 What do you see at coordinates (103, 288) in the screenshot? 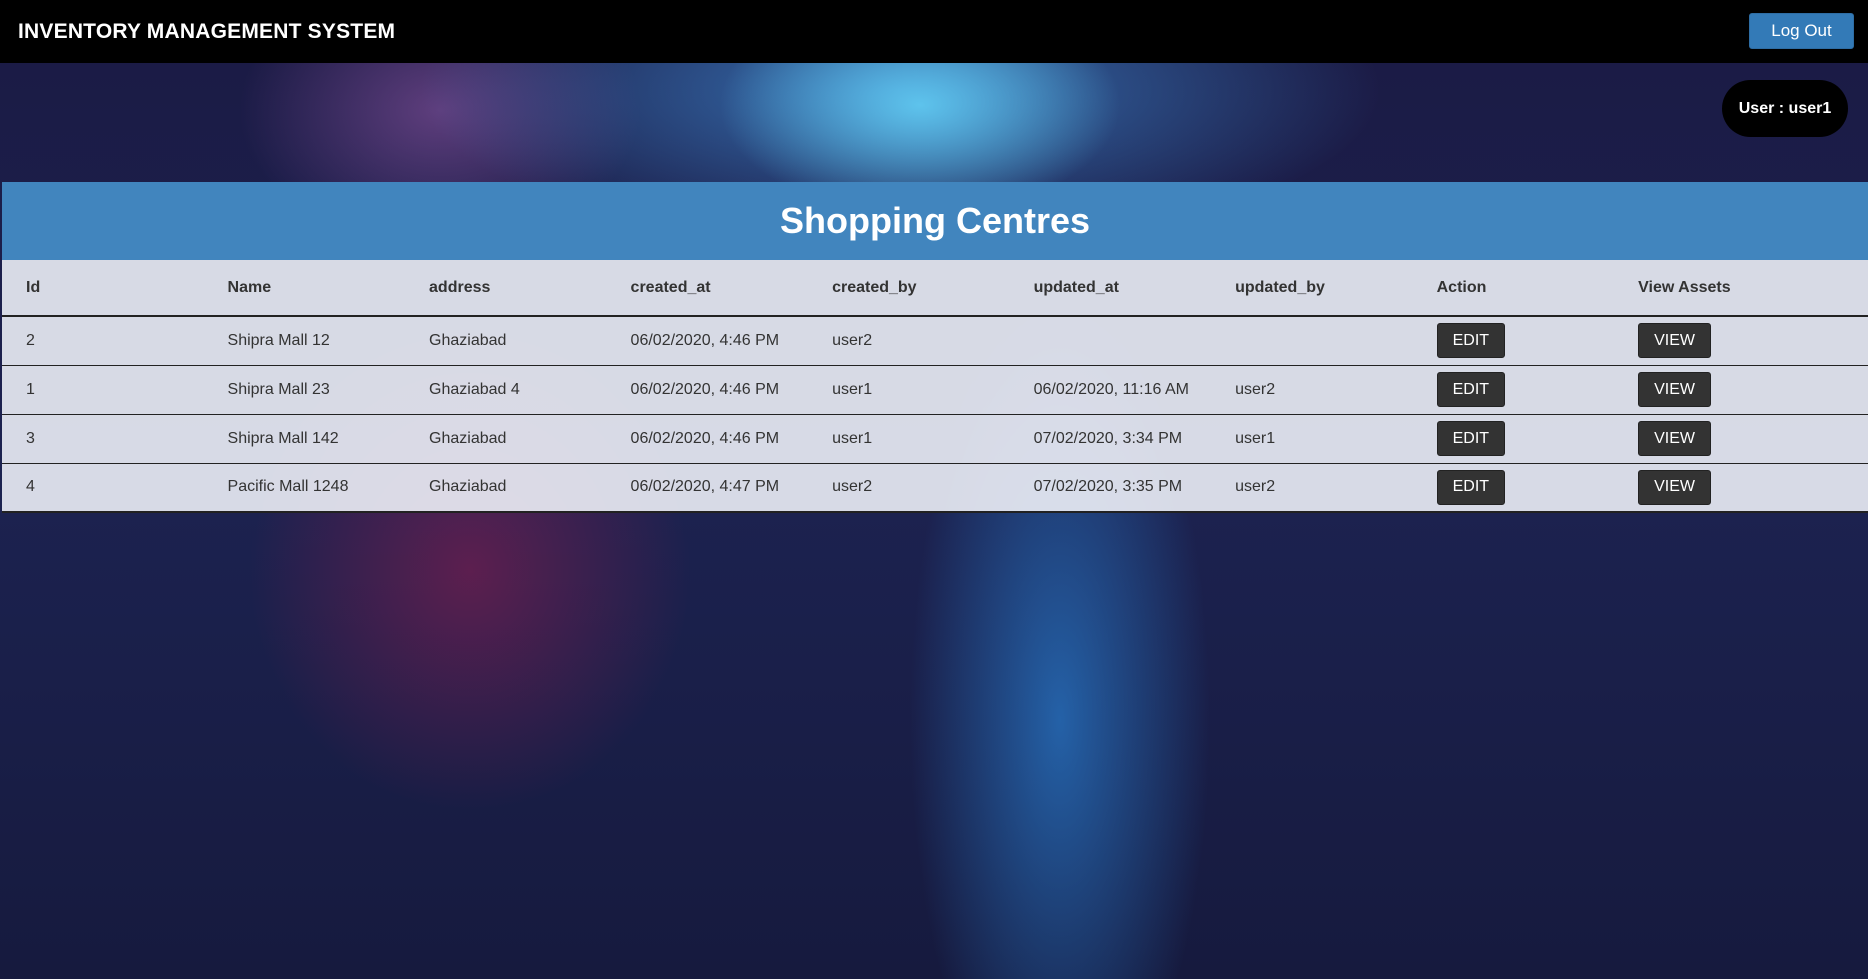
I see `column-header-id: Id` at bounding box center [103, 288].